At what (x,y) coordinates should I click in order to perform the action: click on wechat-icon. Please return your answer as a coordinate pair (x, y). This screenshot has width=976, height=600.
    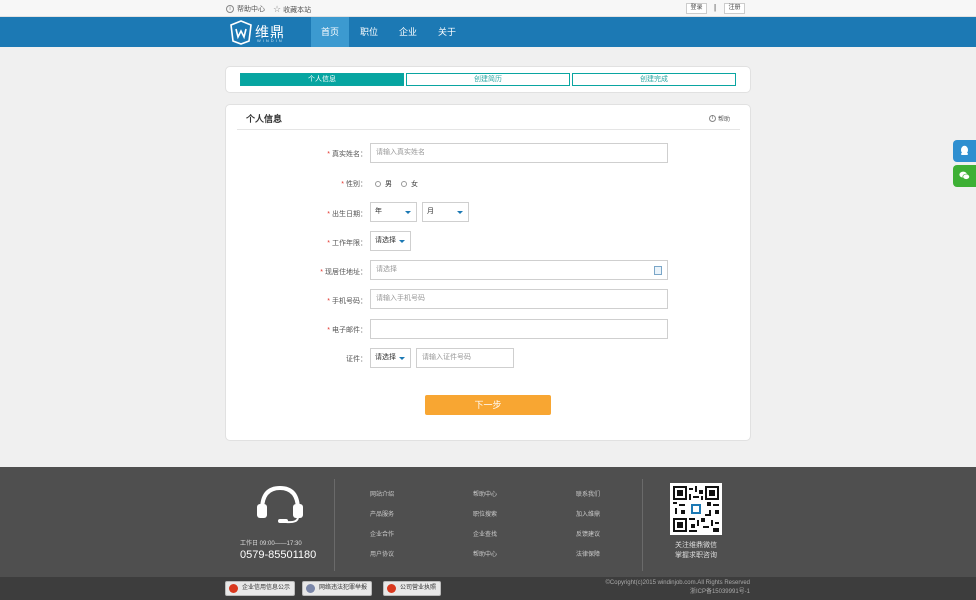
    Looking at the image, I should click on (964, 175).